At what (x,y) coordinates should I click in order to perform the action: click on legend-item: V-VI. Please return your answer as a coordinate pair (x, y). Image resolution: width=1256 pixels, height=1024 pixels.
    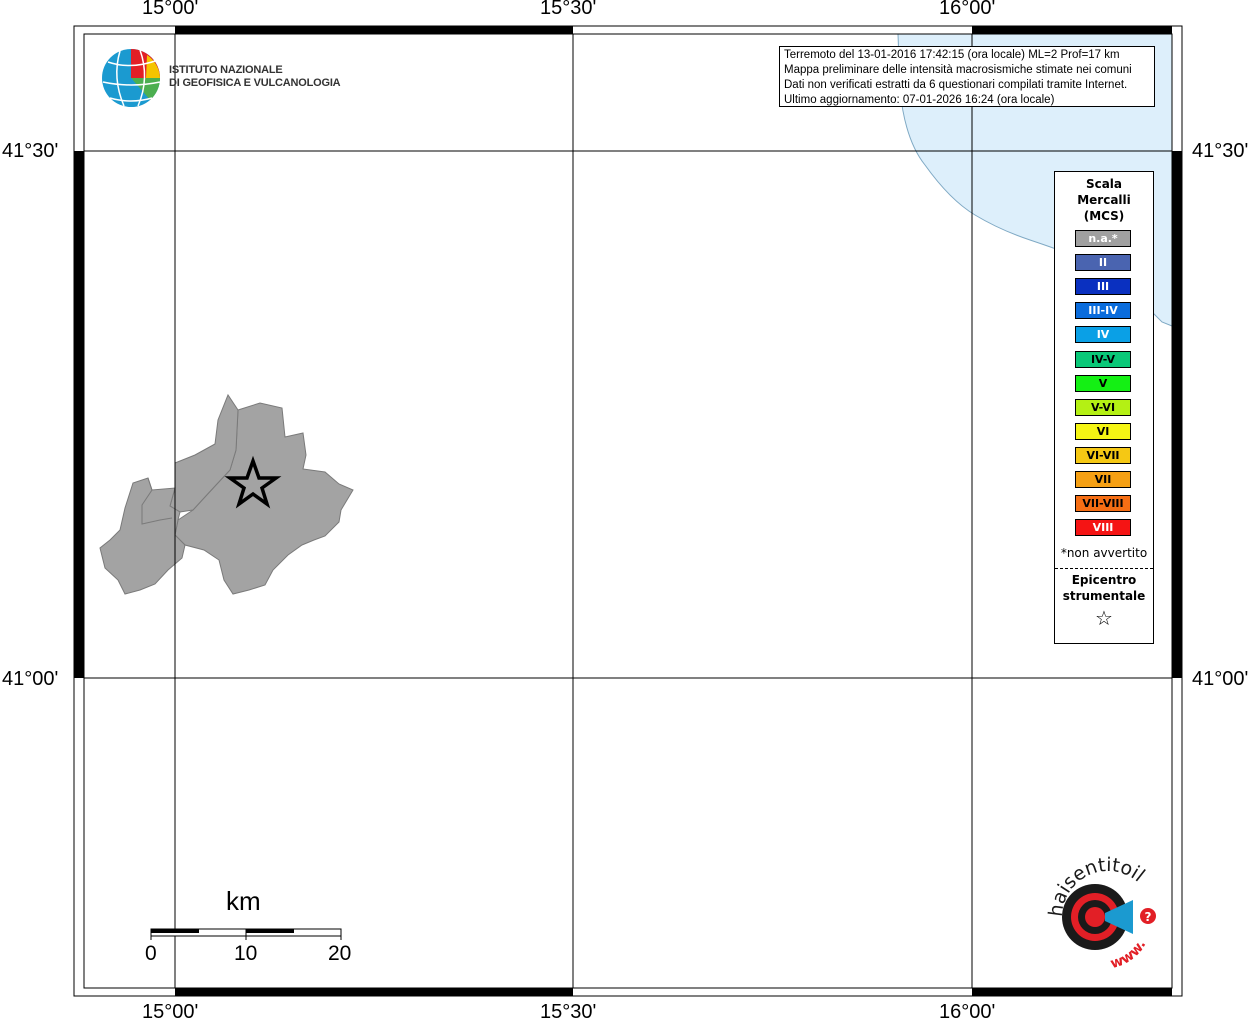
    Looking at the image, I should click on (1103, 407).